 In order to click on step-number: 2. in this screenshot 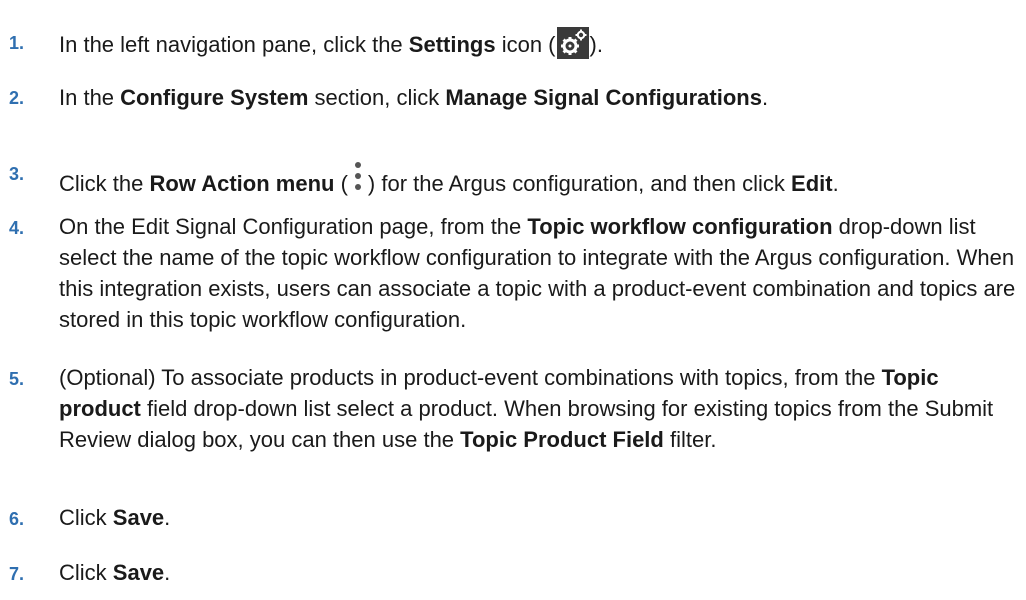, I will do `click(17, 98)`.